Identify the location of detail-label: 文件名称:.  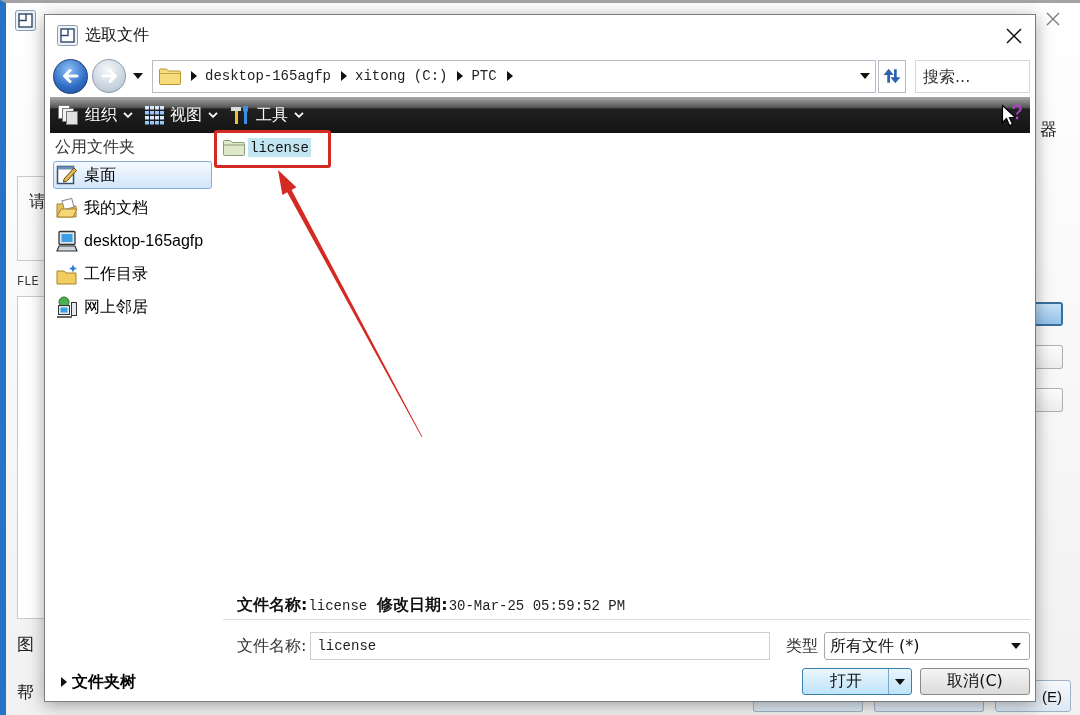
(272, 605).